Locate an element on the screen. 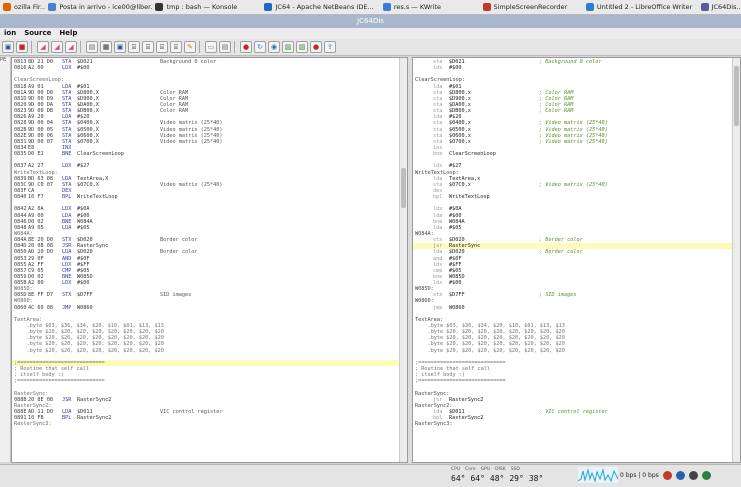 The image size is (741, 487). record-icon is located at coordinates (667, 475).